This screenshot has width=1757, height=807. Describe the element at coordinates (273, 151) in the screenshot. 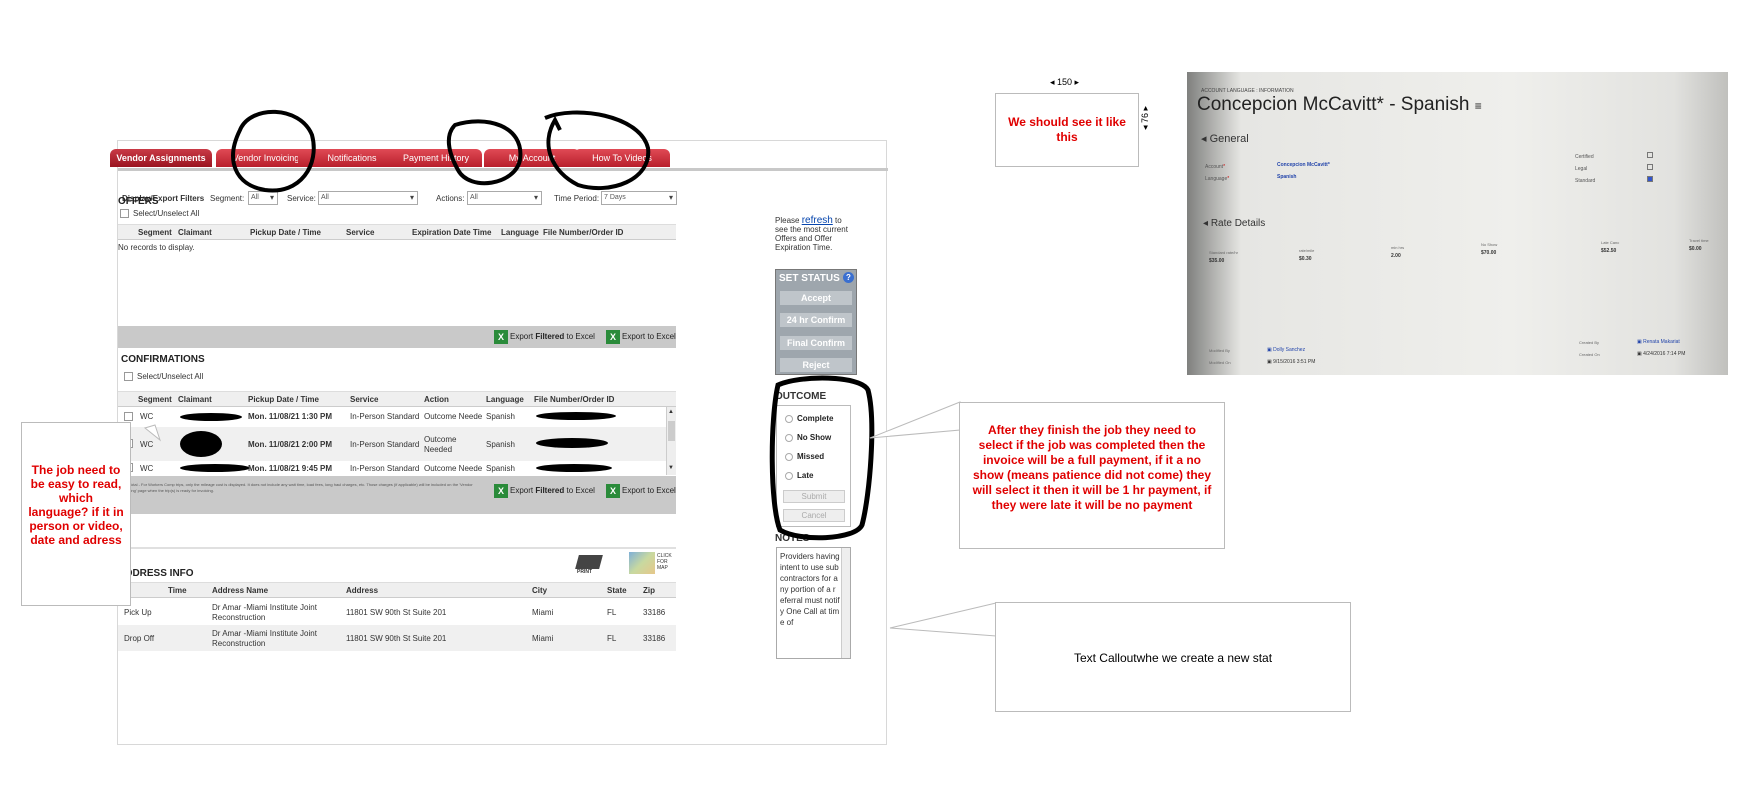

I see `scribble-circle-invoicing` at that location.